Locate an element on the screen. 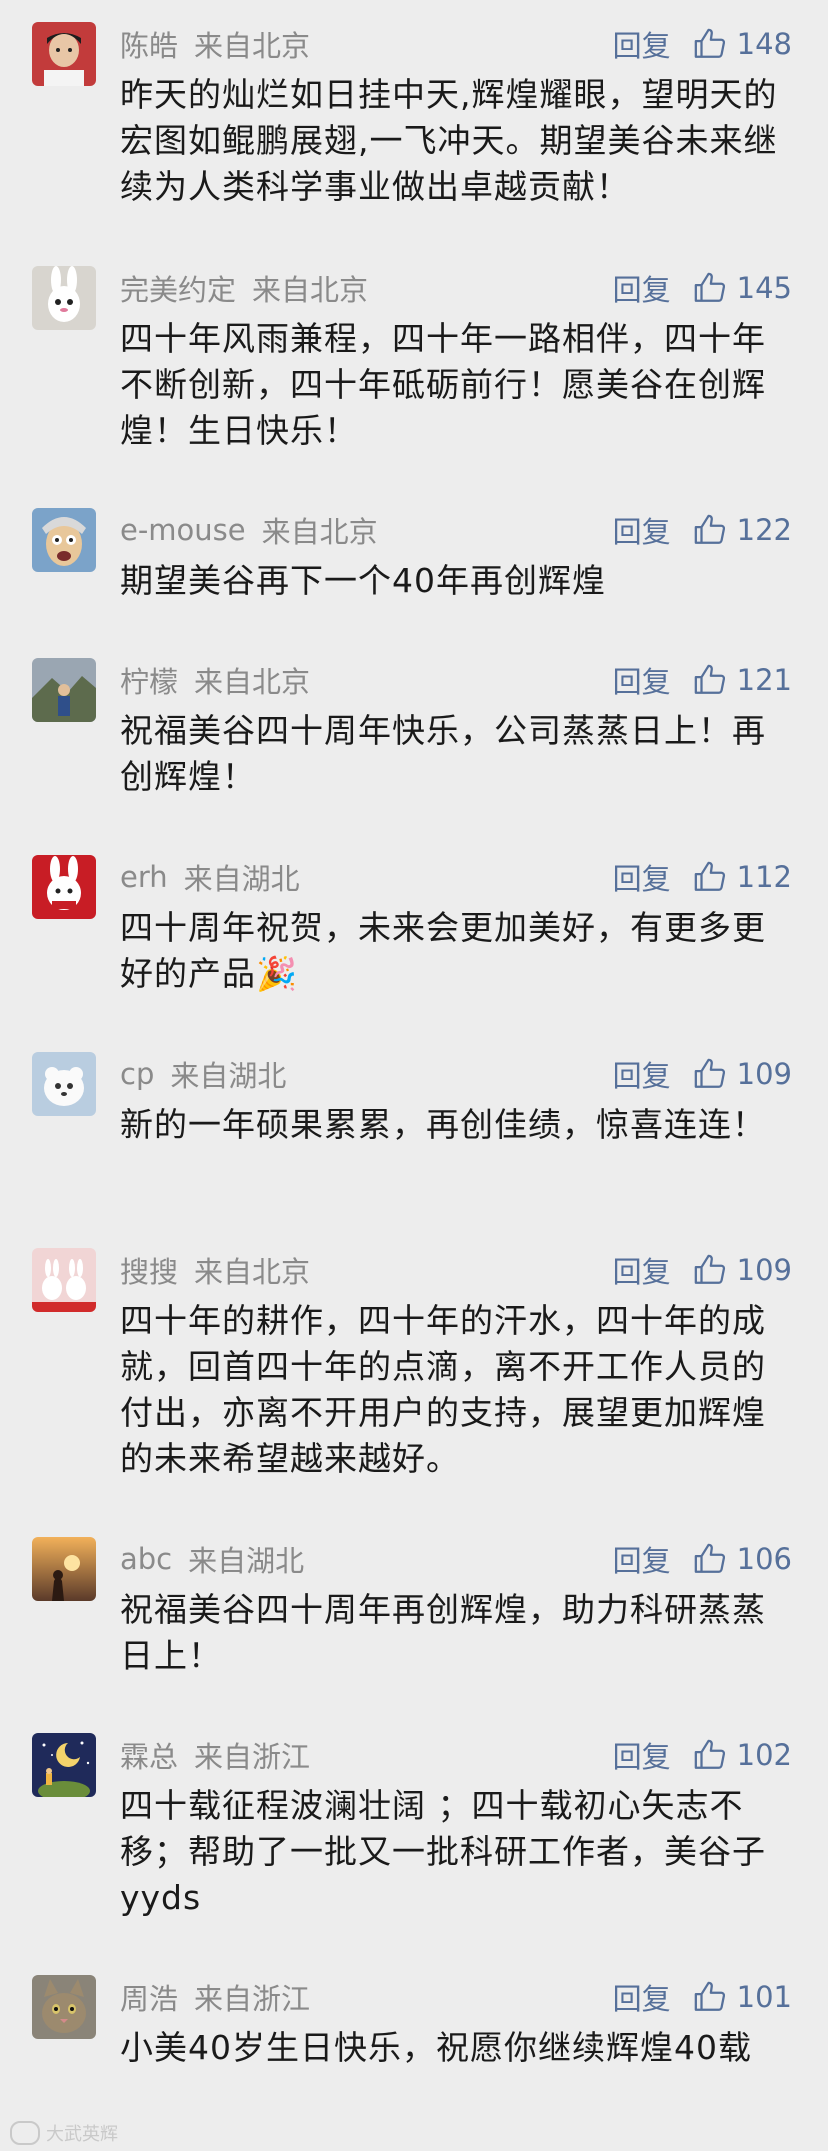  like-count: 122 is located at coordinates (764, 530).